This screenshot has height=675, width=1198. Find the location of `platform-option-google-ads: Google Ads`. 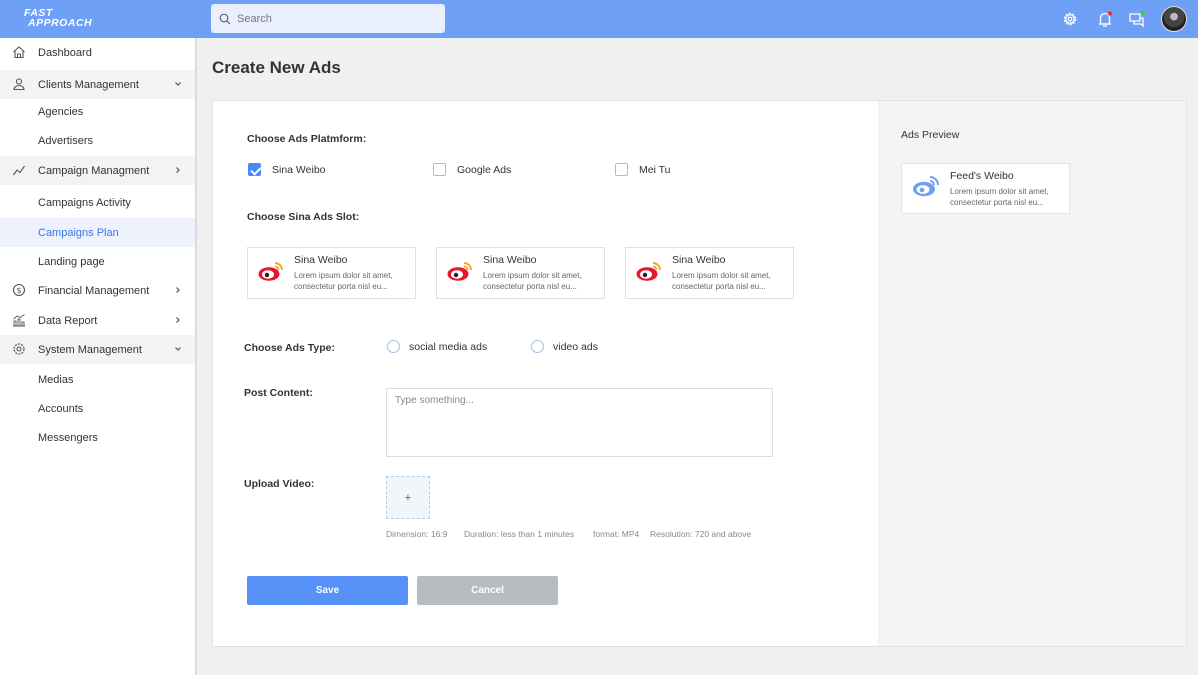

platform-option-google-ads: Google Ads is located at coordinates (472, 169).